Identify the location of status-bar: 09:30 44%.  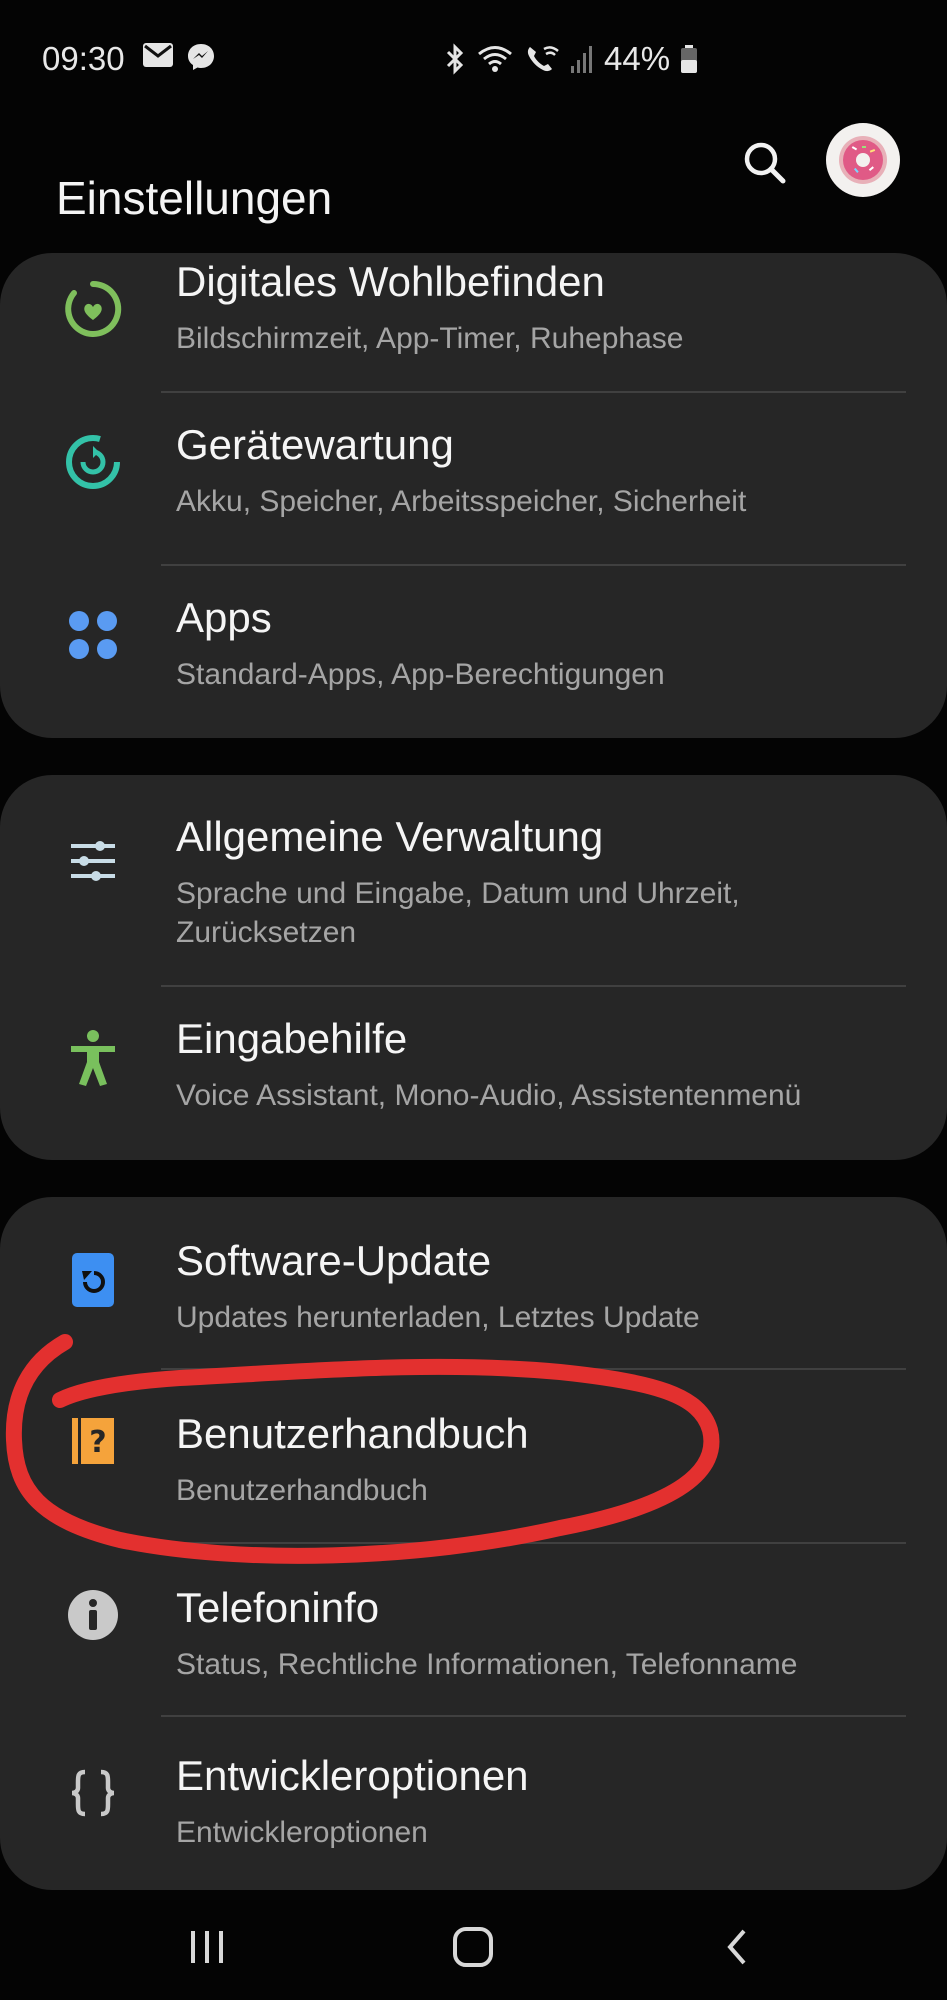
(473, 59).